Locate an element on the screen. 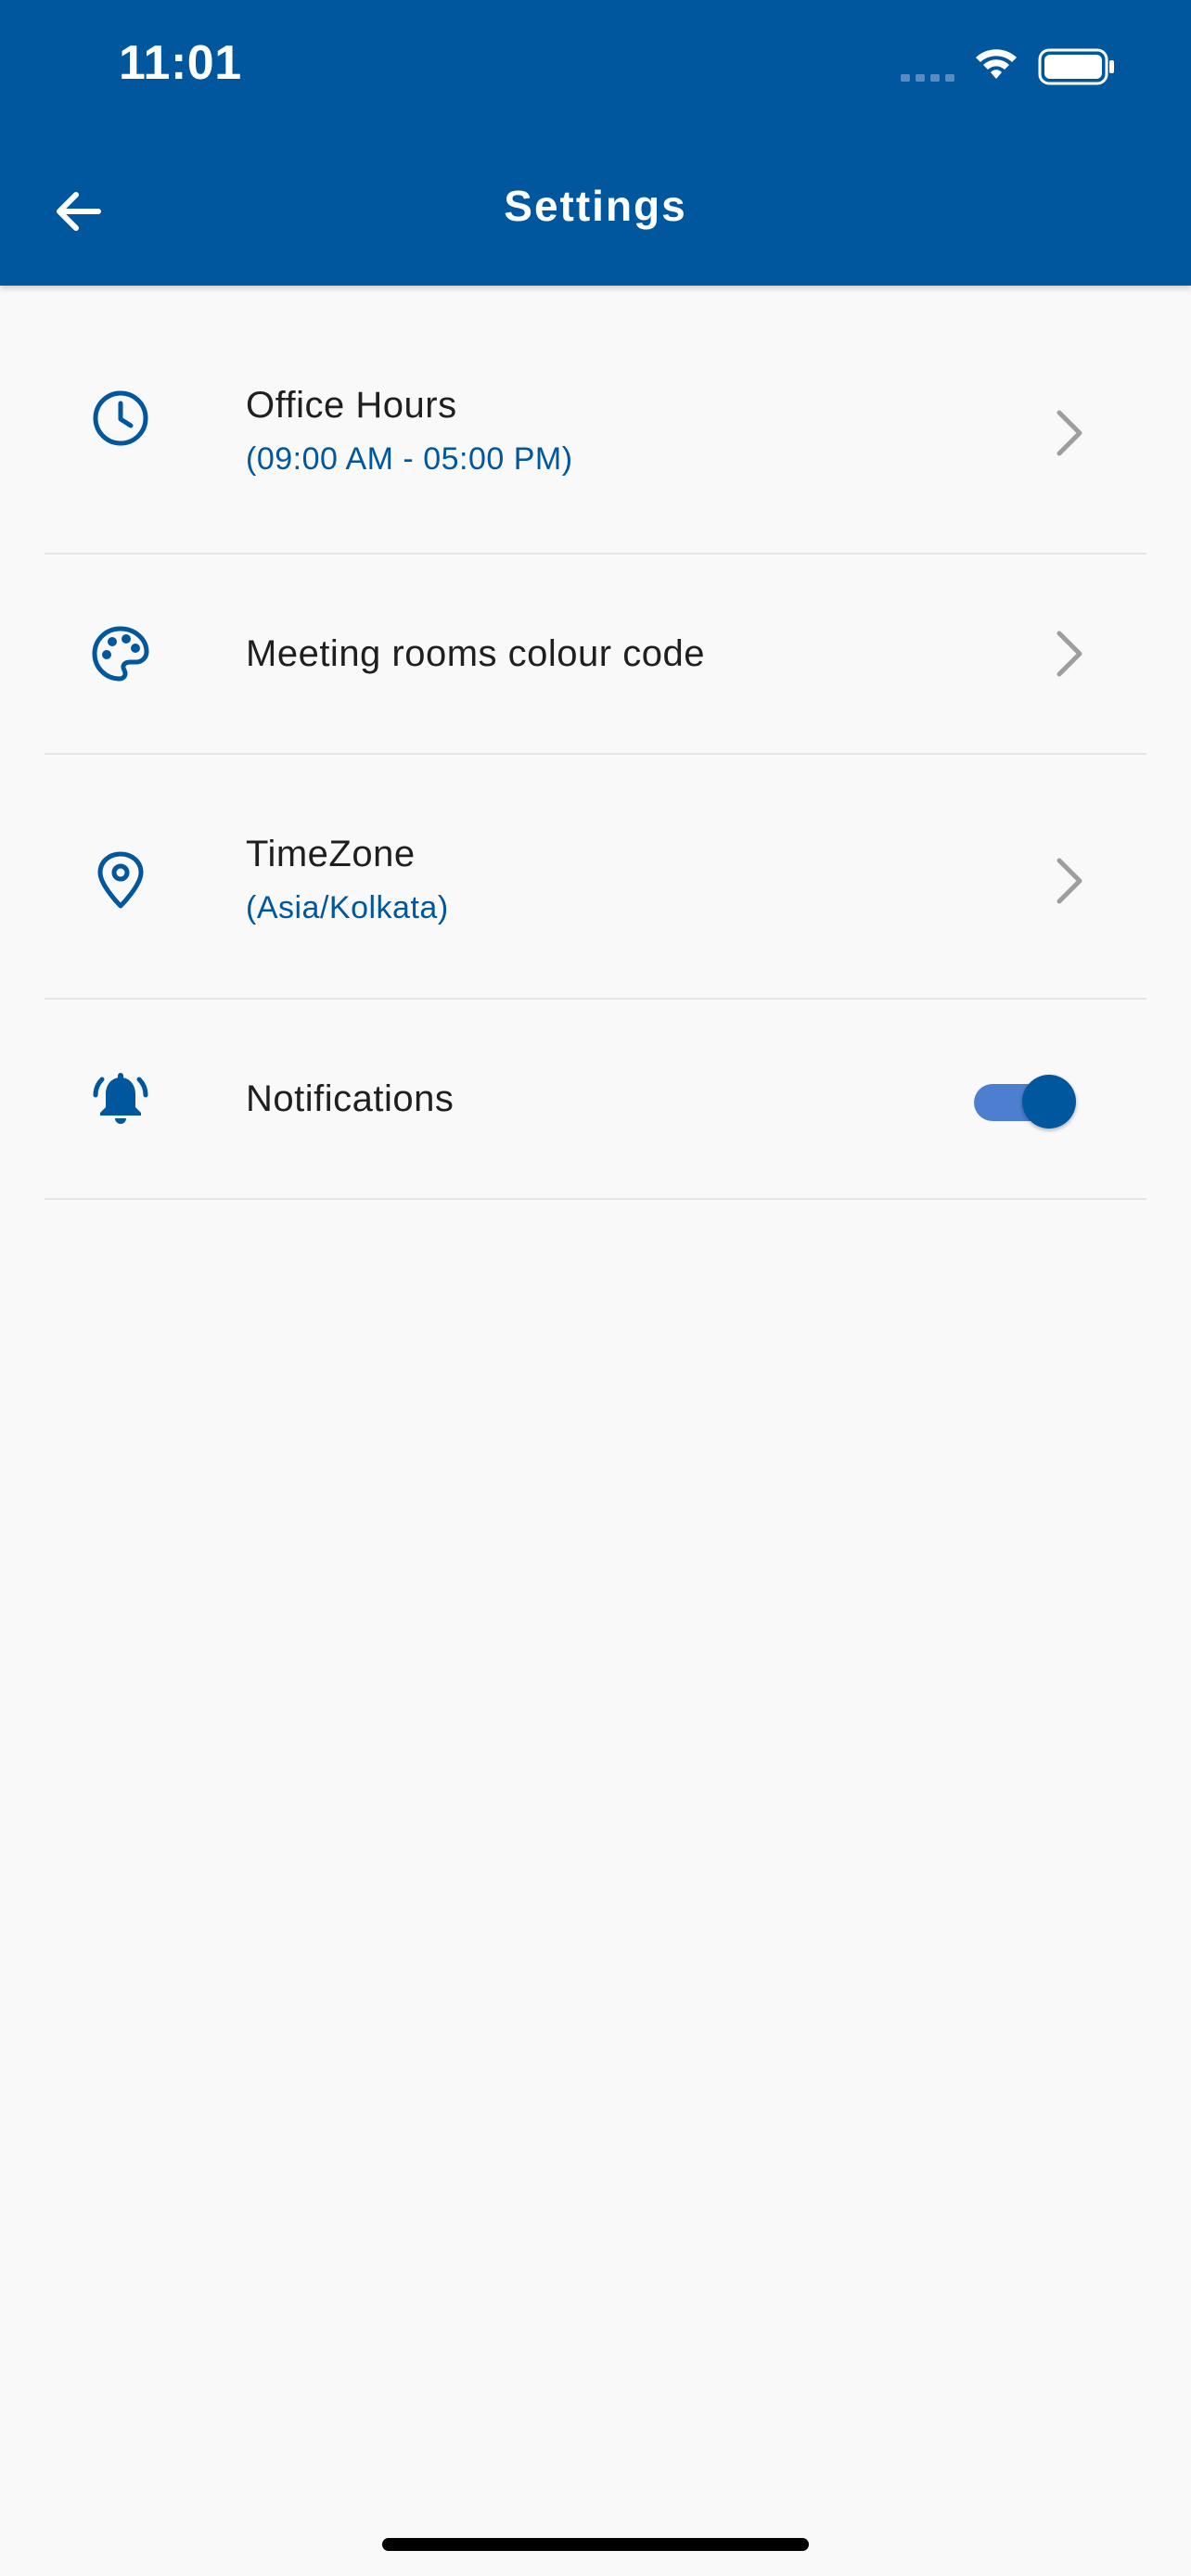 The height and width of the screenshot is (2576, 1191). wifi-icon is located at coordinates (996, 64).